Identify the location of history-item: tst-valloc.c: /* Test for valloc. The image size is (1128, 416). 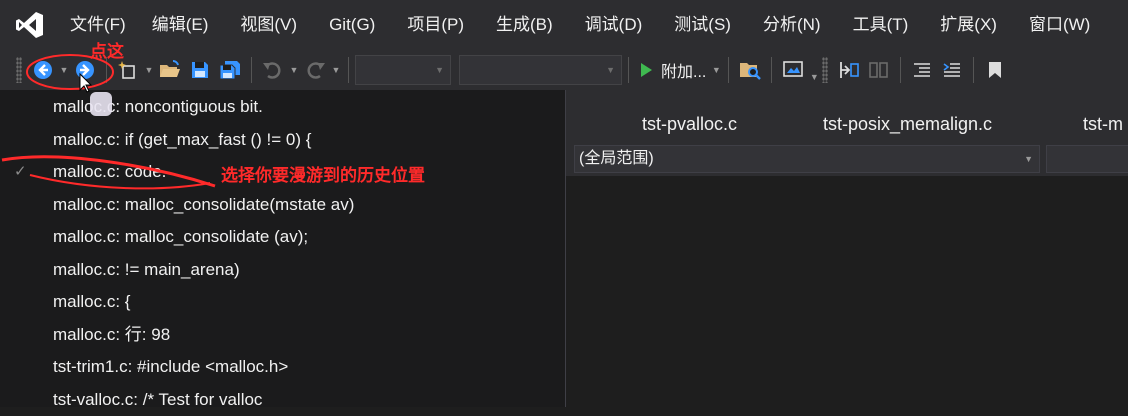
(282, 400).